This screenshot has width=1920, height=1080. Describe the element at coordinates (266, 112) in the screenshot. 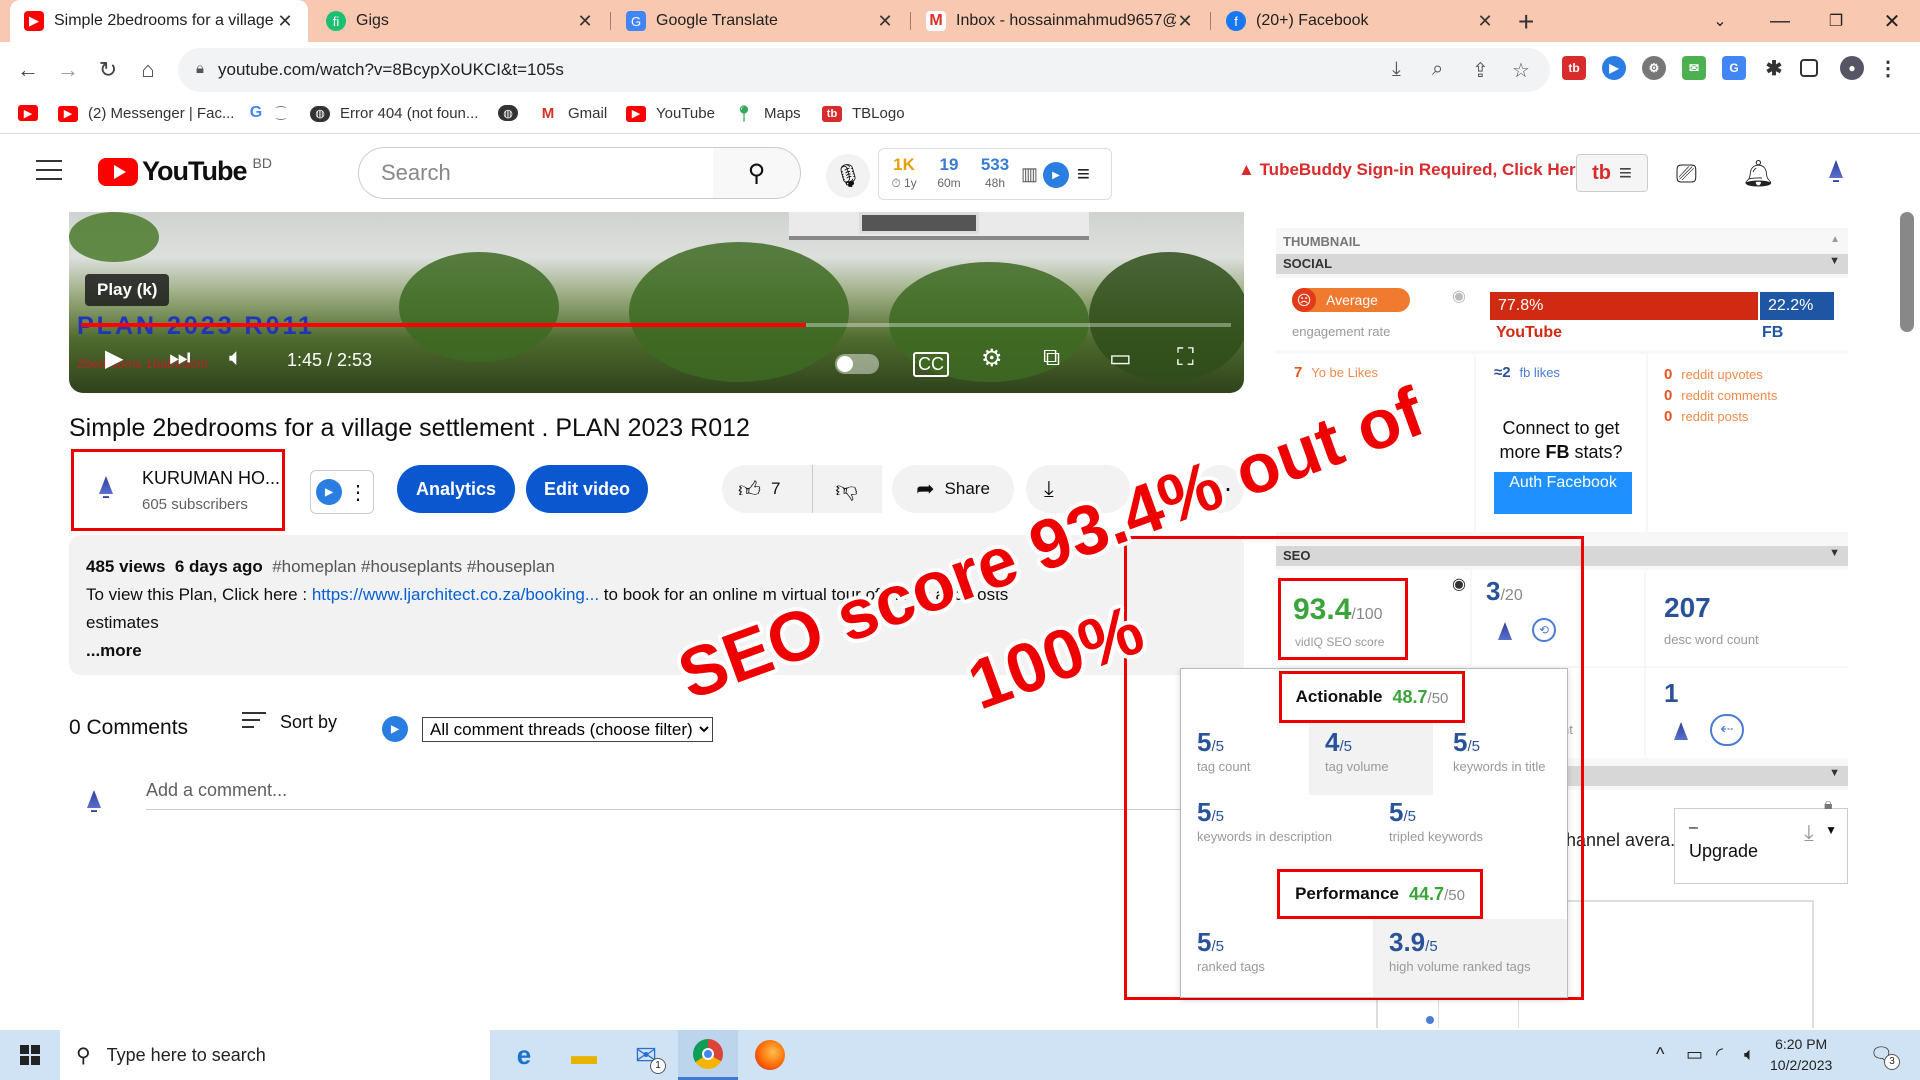

I see `bookmark-google: G ⁐` at that location.